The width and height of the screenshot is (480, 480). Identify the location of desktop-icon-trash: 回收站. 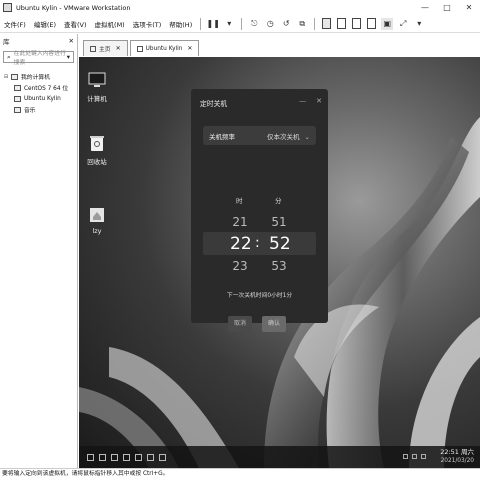
(97, 150).